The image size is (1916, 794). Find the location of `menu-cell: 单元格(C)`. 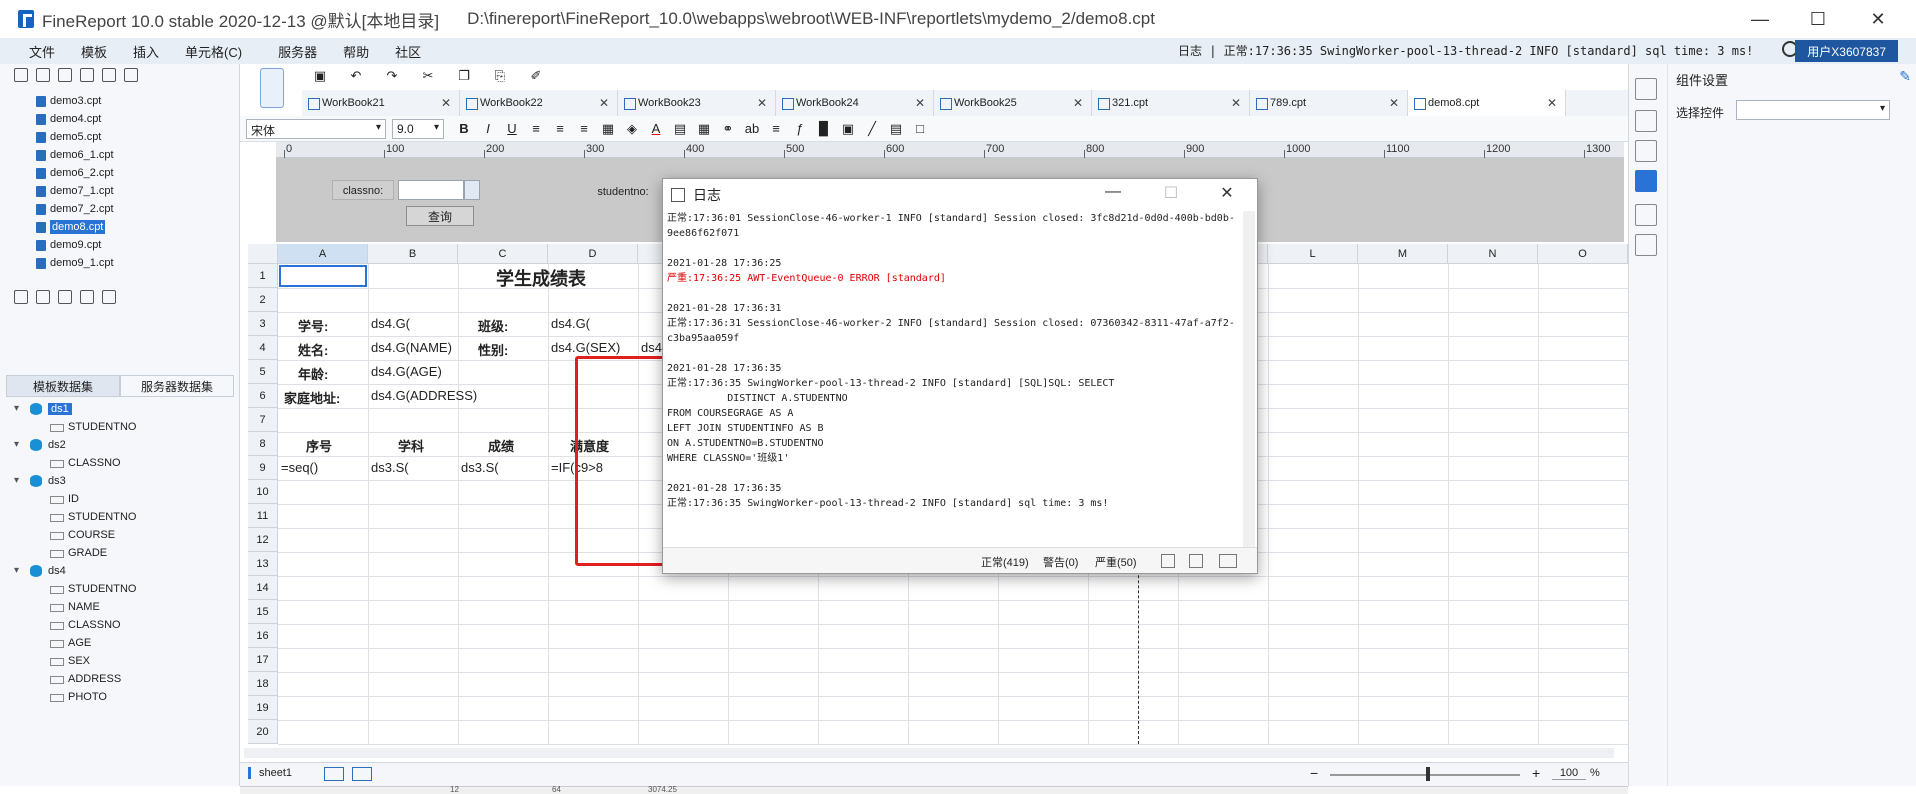

menu-cell: 单元格(C) is located at coordinates (213, 51).